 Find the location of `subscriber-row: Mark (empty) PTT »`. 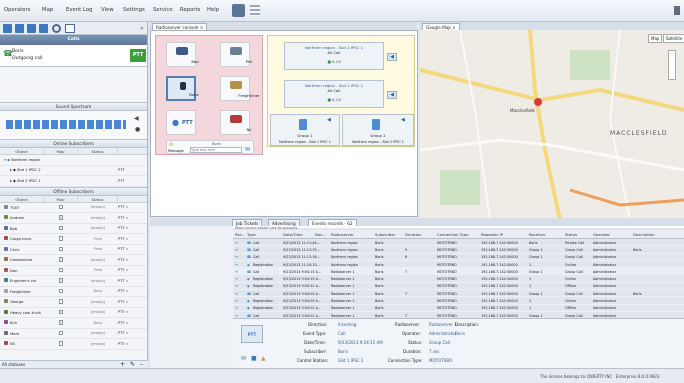

subscriber-row: Mark (empty) PTT » is located at coordinates (73, 334).